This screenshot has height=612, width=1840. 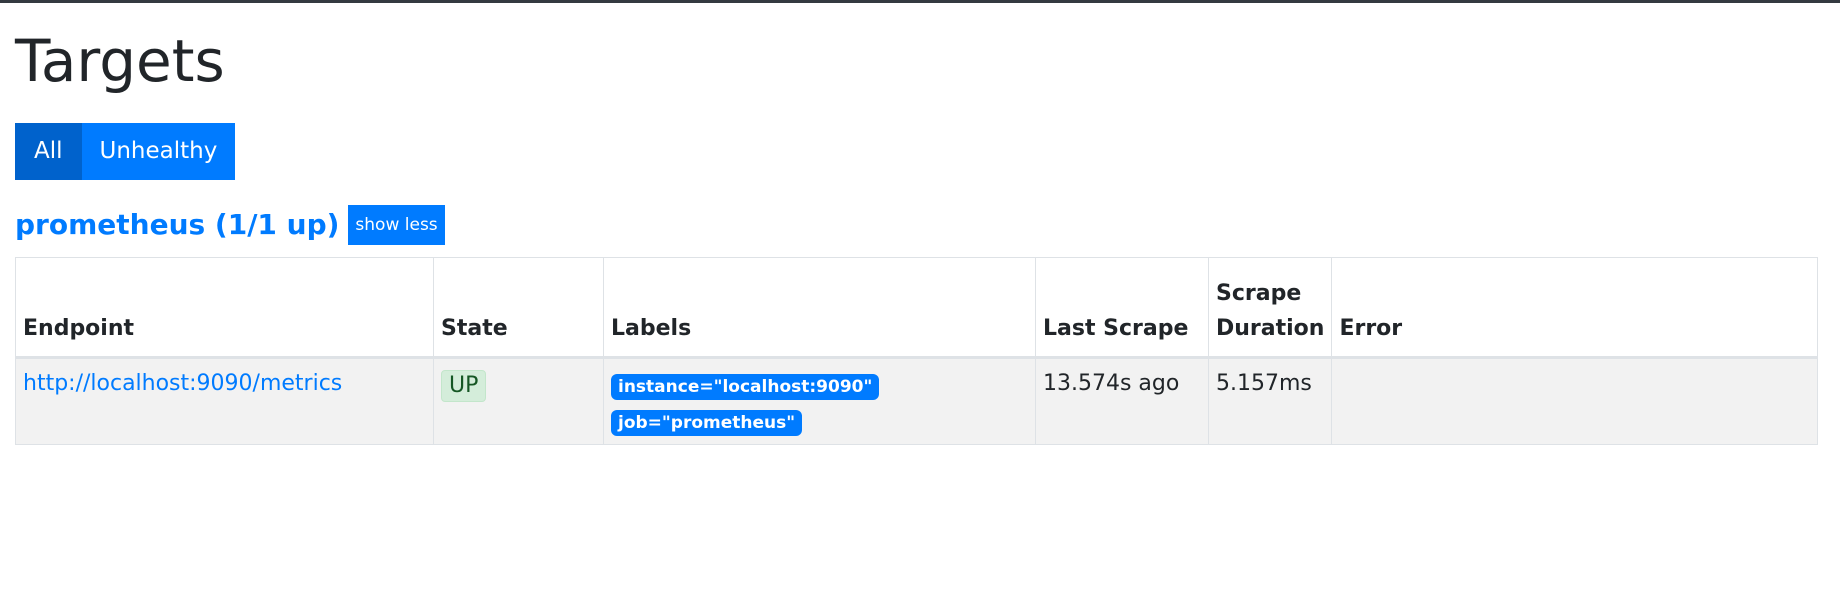 I want to click on error-cell, so click(x=1574, y=401).